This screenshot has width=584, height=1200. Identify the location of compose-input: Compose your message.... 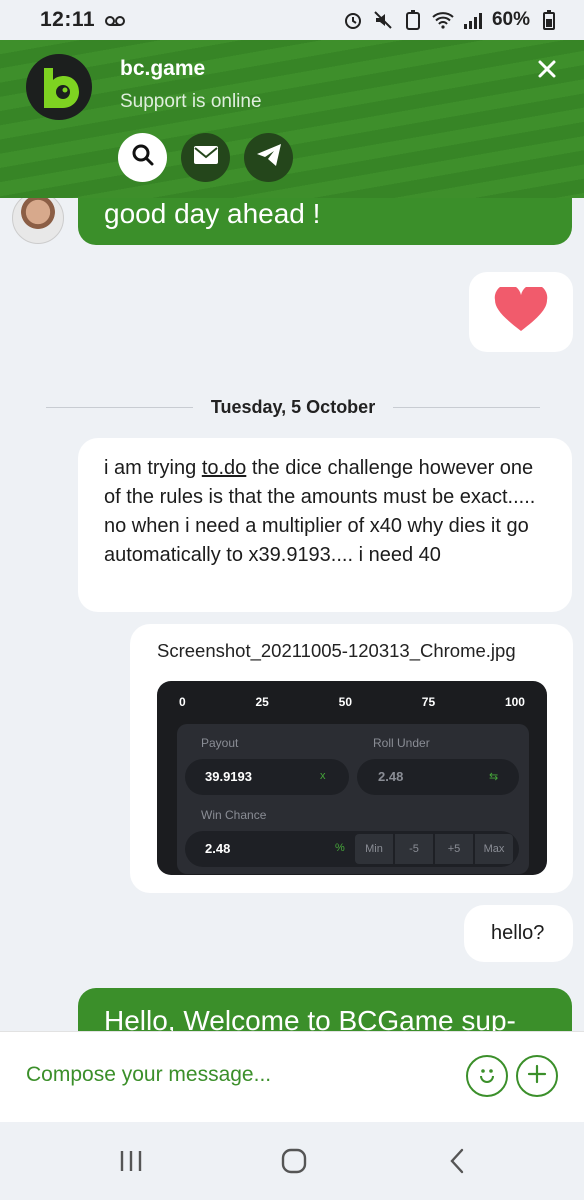
(148, 1075).